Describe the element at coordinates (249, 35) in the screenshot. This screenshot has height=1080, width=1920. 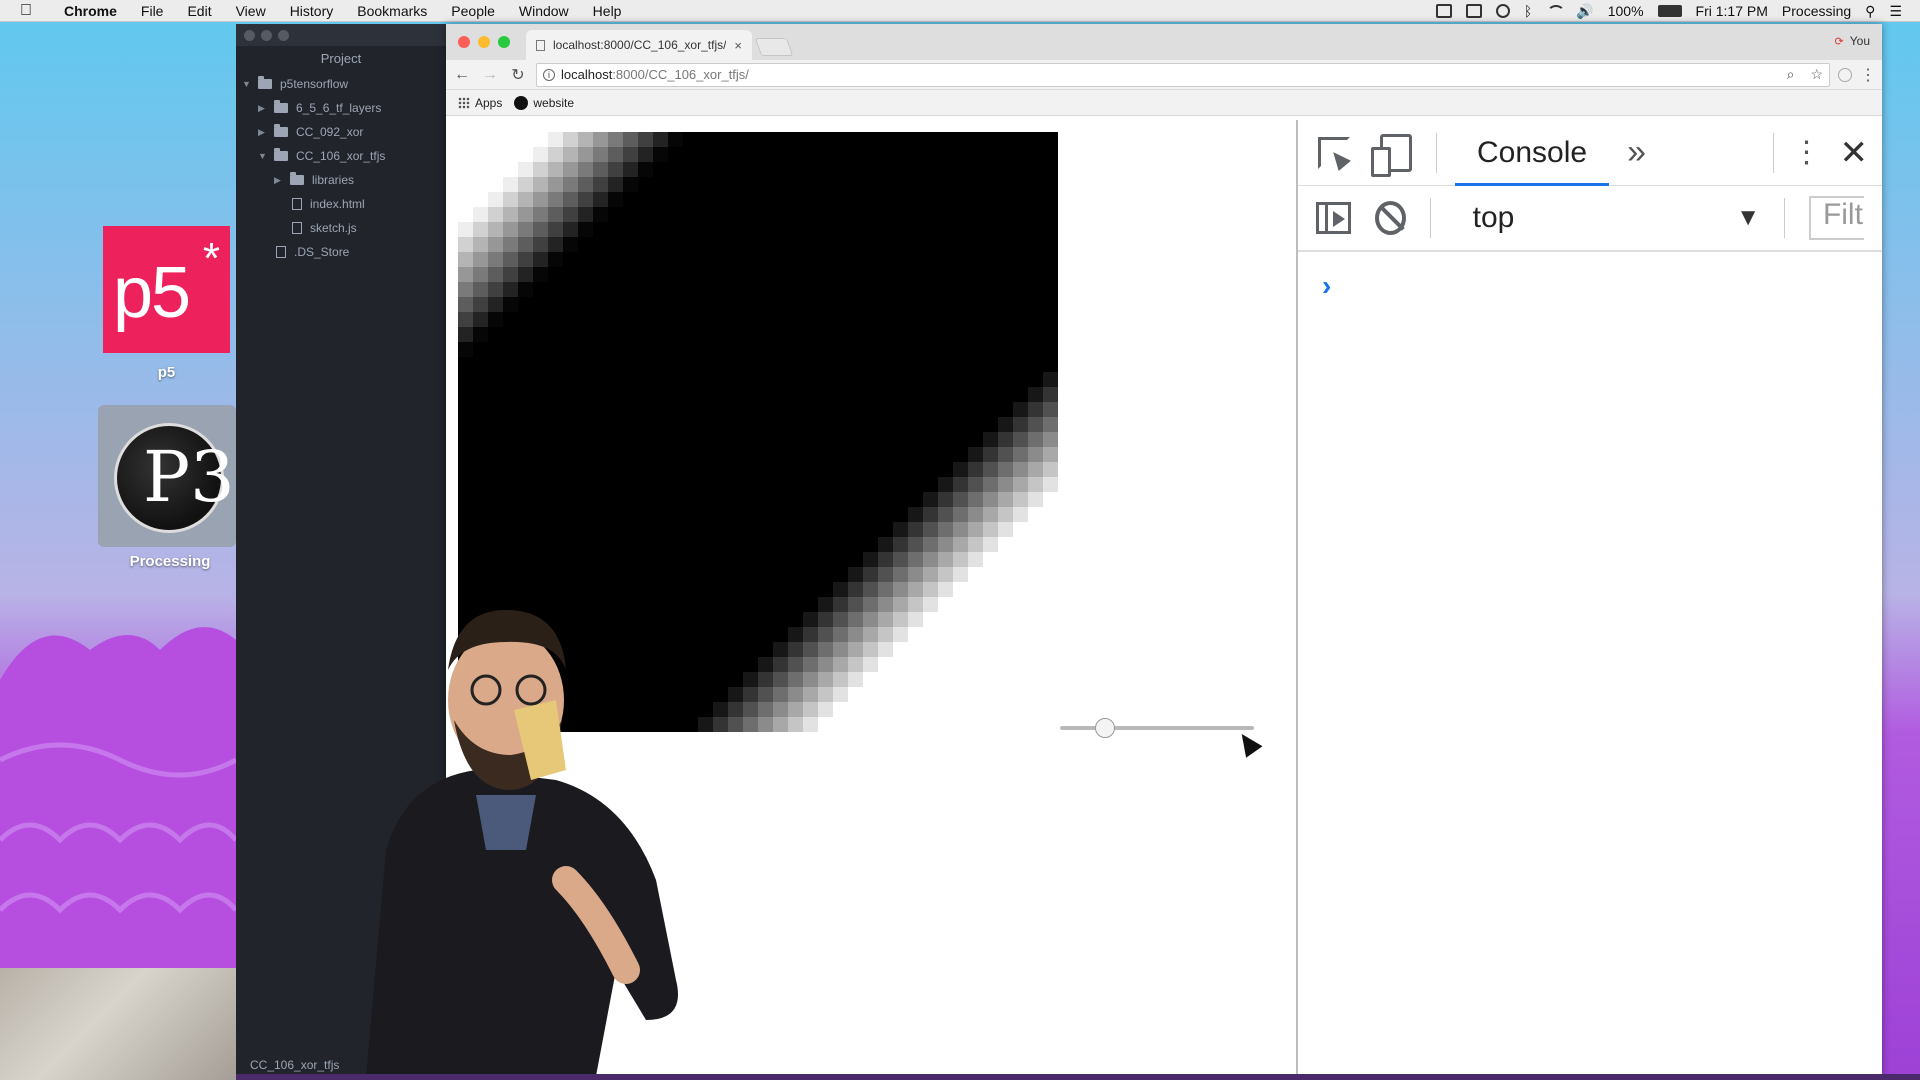
I see `editor-close-button` at that location.